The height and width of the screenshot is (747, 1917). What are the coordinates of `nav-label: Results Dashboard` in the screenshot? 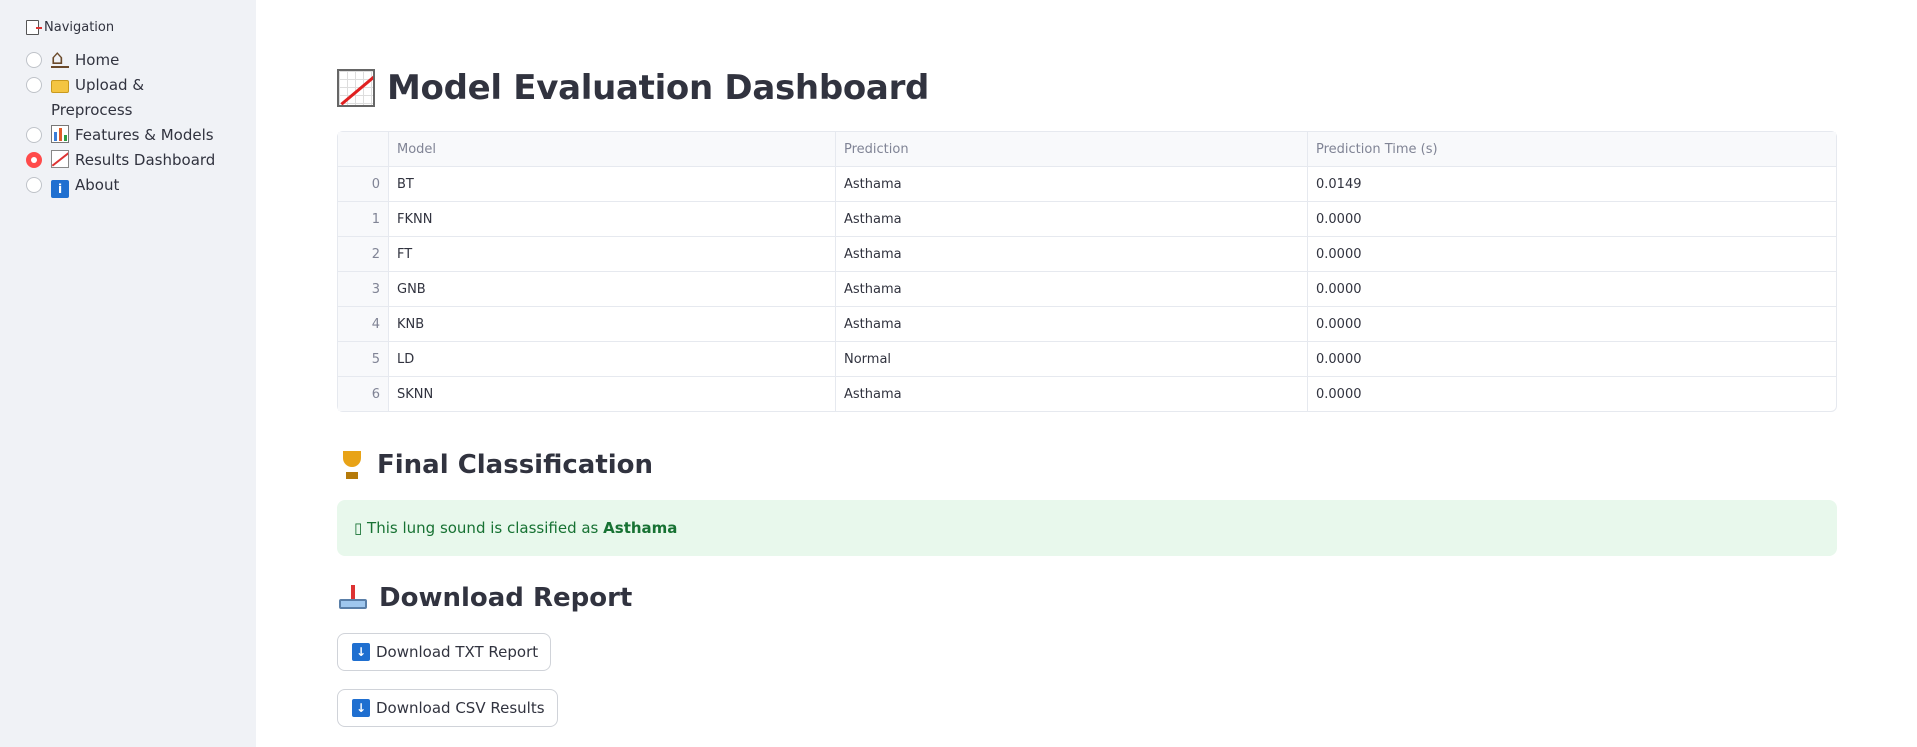 It's located at (145, 160).